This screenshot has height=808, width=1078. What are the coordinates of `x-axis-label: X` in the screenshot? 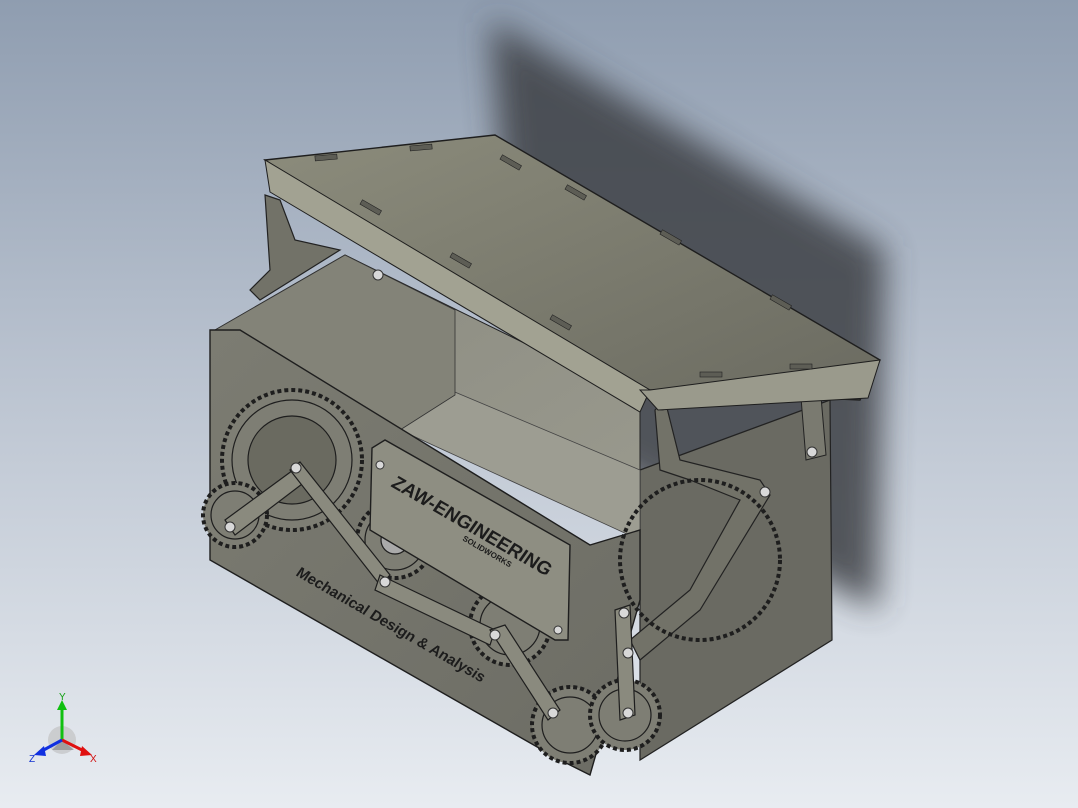 It's located at (93, 759).